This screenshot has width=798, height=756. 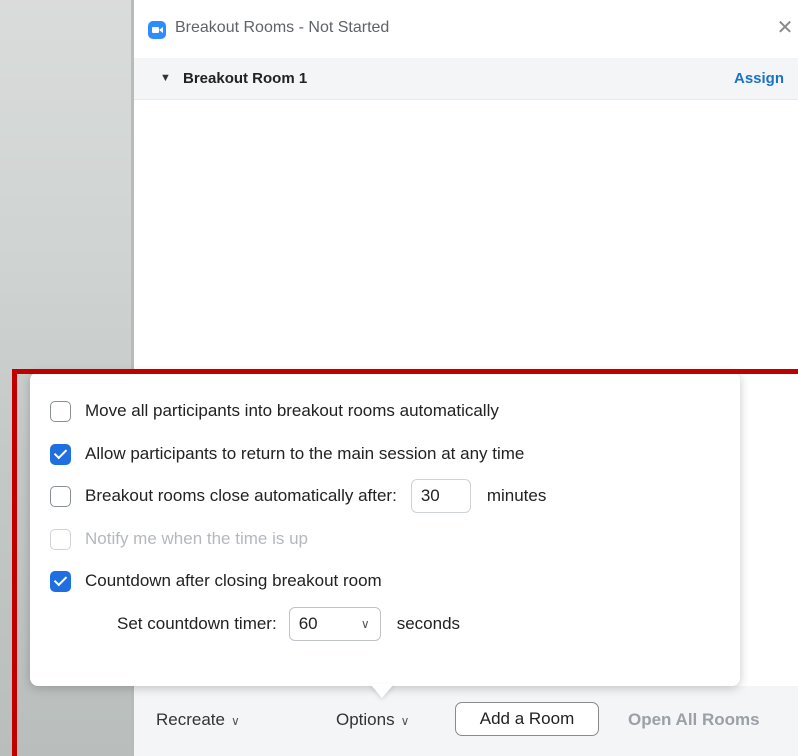 What do you see at coordinates (165, 78) in the screenshot?
I see `caret-down-icon: ▼` at bounding box center [165, 78].